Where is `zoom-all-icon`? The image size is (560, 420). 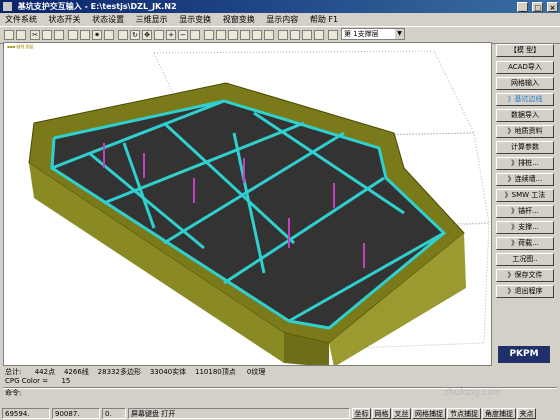 zoom-all-icon is located at coordinates (195, 35).